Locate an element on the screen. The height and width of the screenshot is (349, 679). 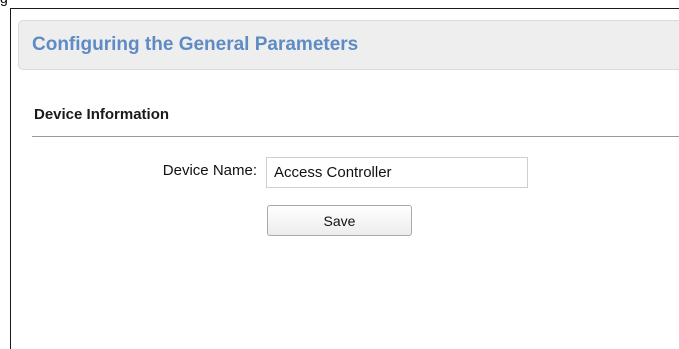
device-name-label: Device Name: is located at coordinates (209, 170).